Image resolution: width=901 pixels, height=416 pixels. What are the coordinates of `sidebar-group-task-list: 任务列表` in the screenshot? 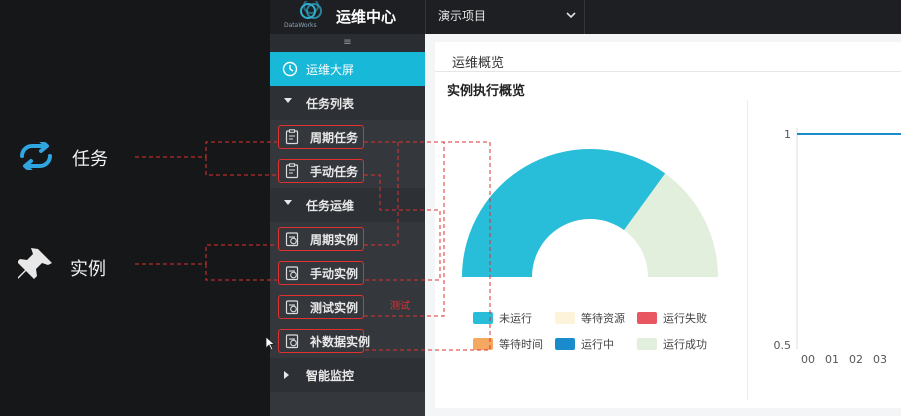 It's located at (347, 103).